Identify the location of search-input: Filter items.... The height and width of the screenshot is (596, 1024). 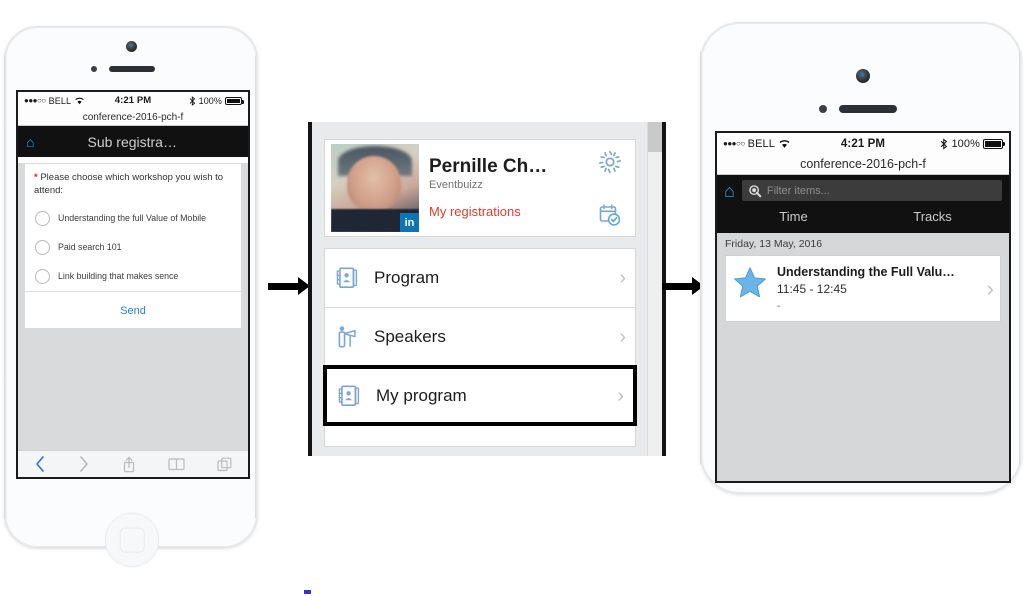
(871, 190).